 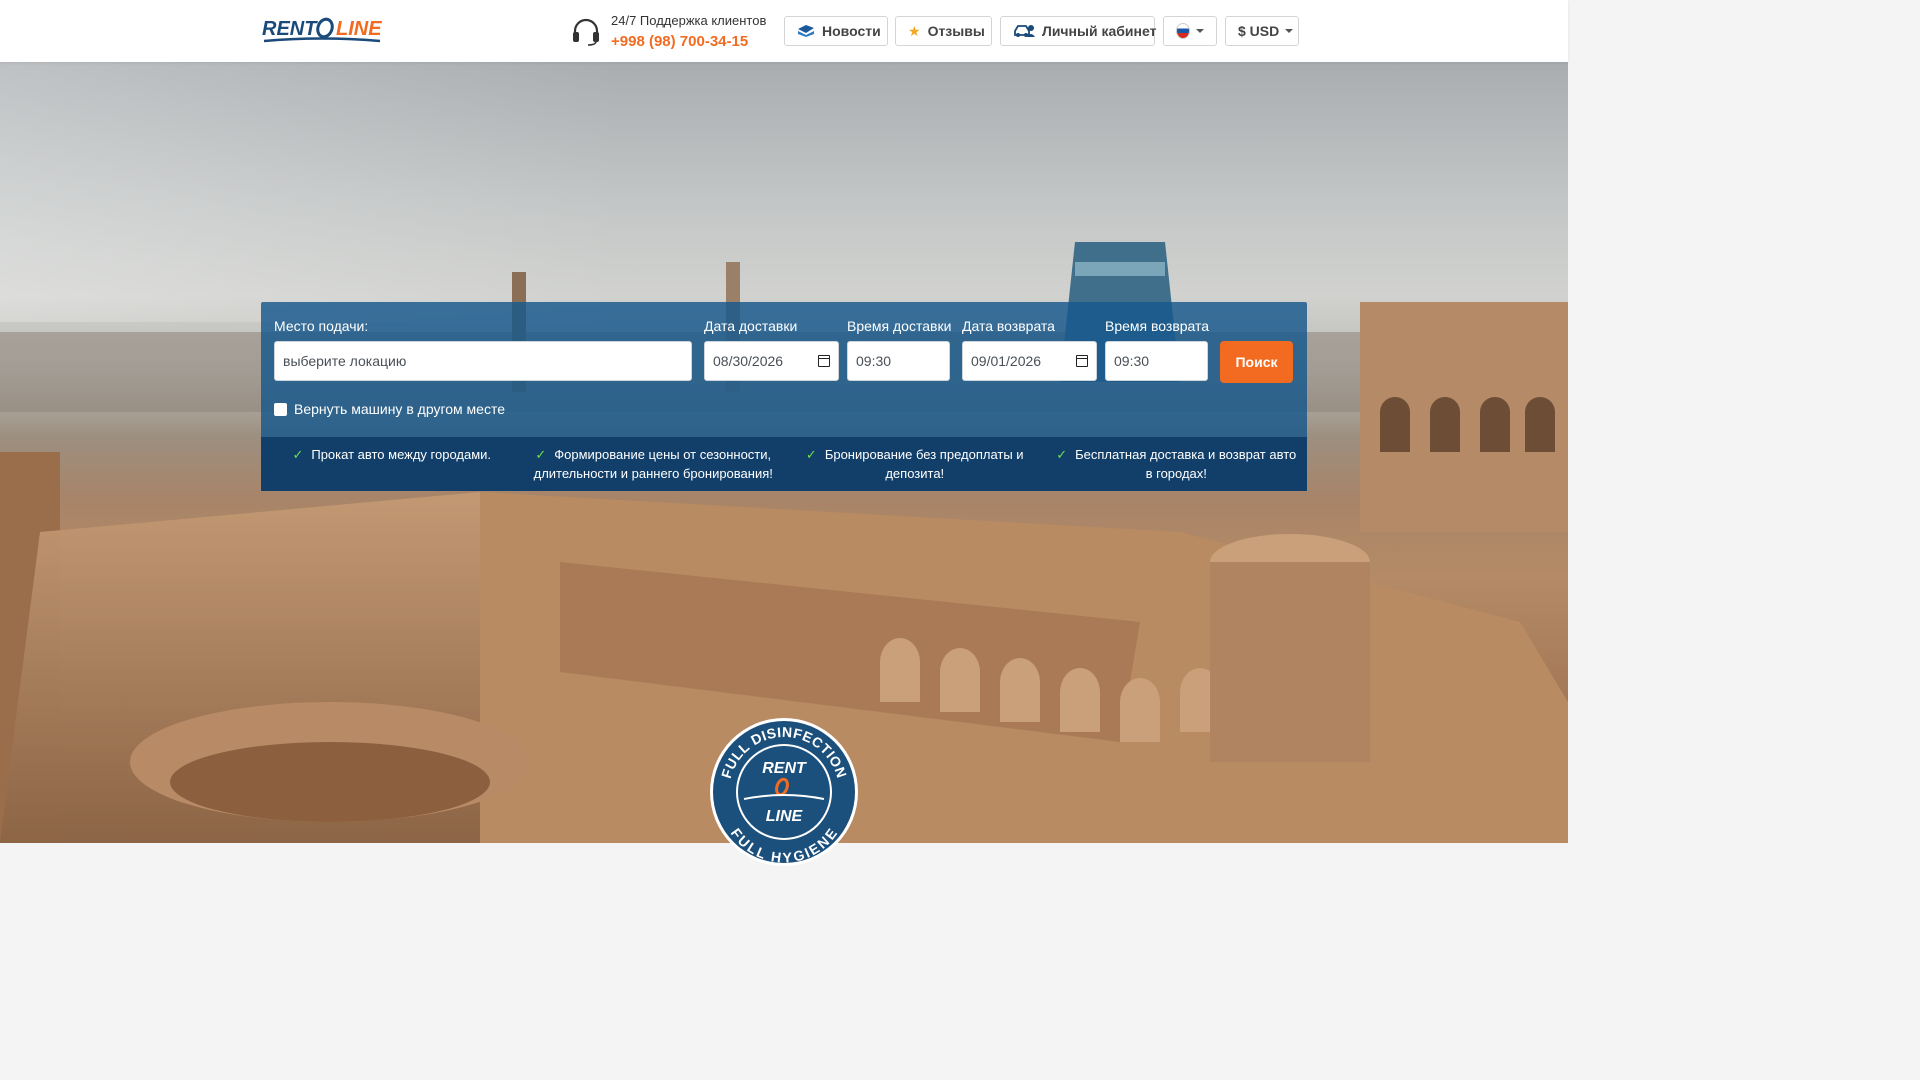 I want to click on feature-item: ✓ Прокат авто между городами., so click(x=392, y=464).